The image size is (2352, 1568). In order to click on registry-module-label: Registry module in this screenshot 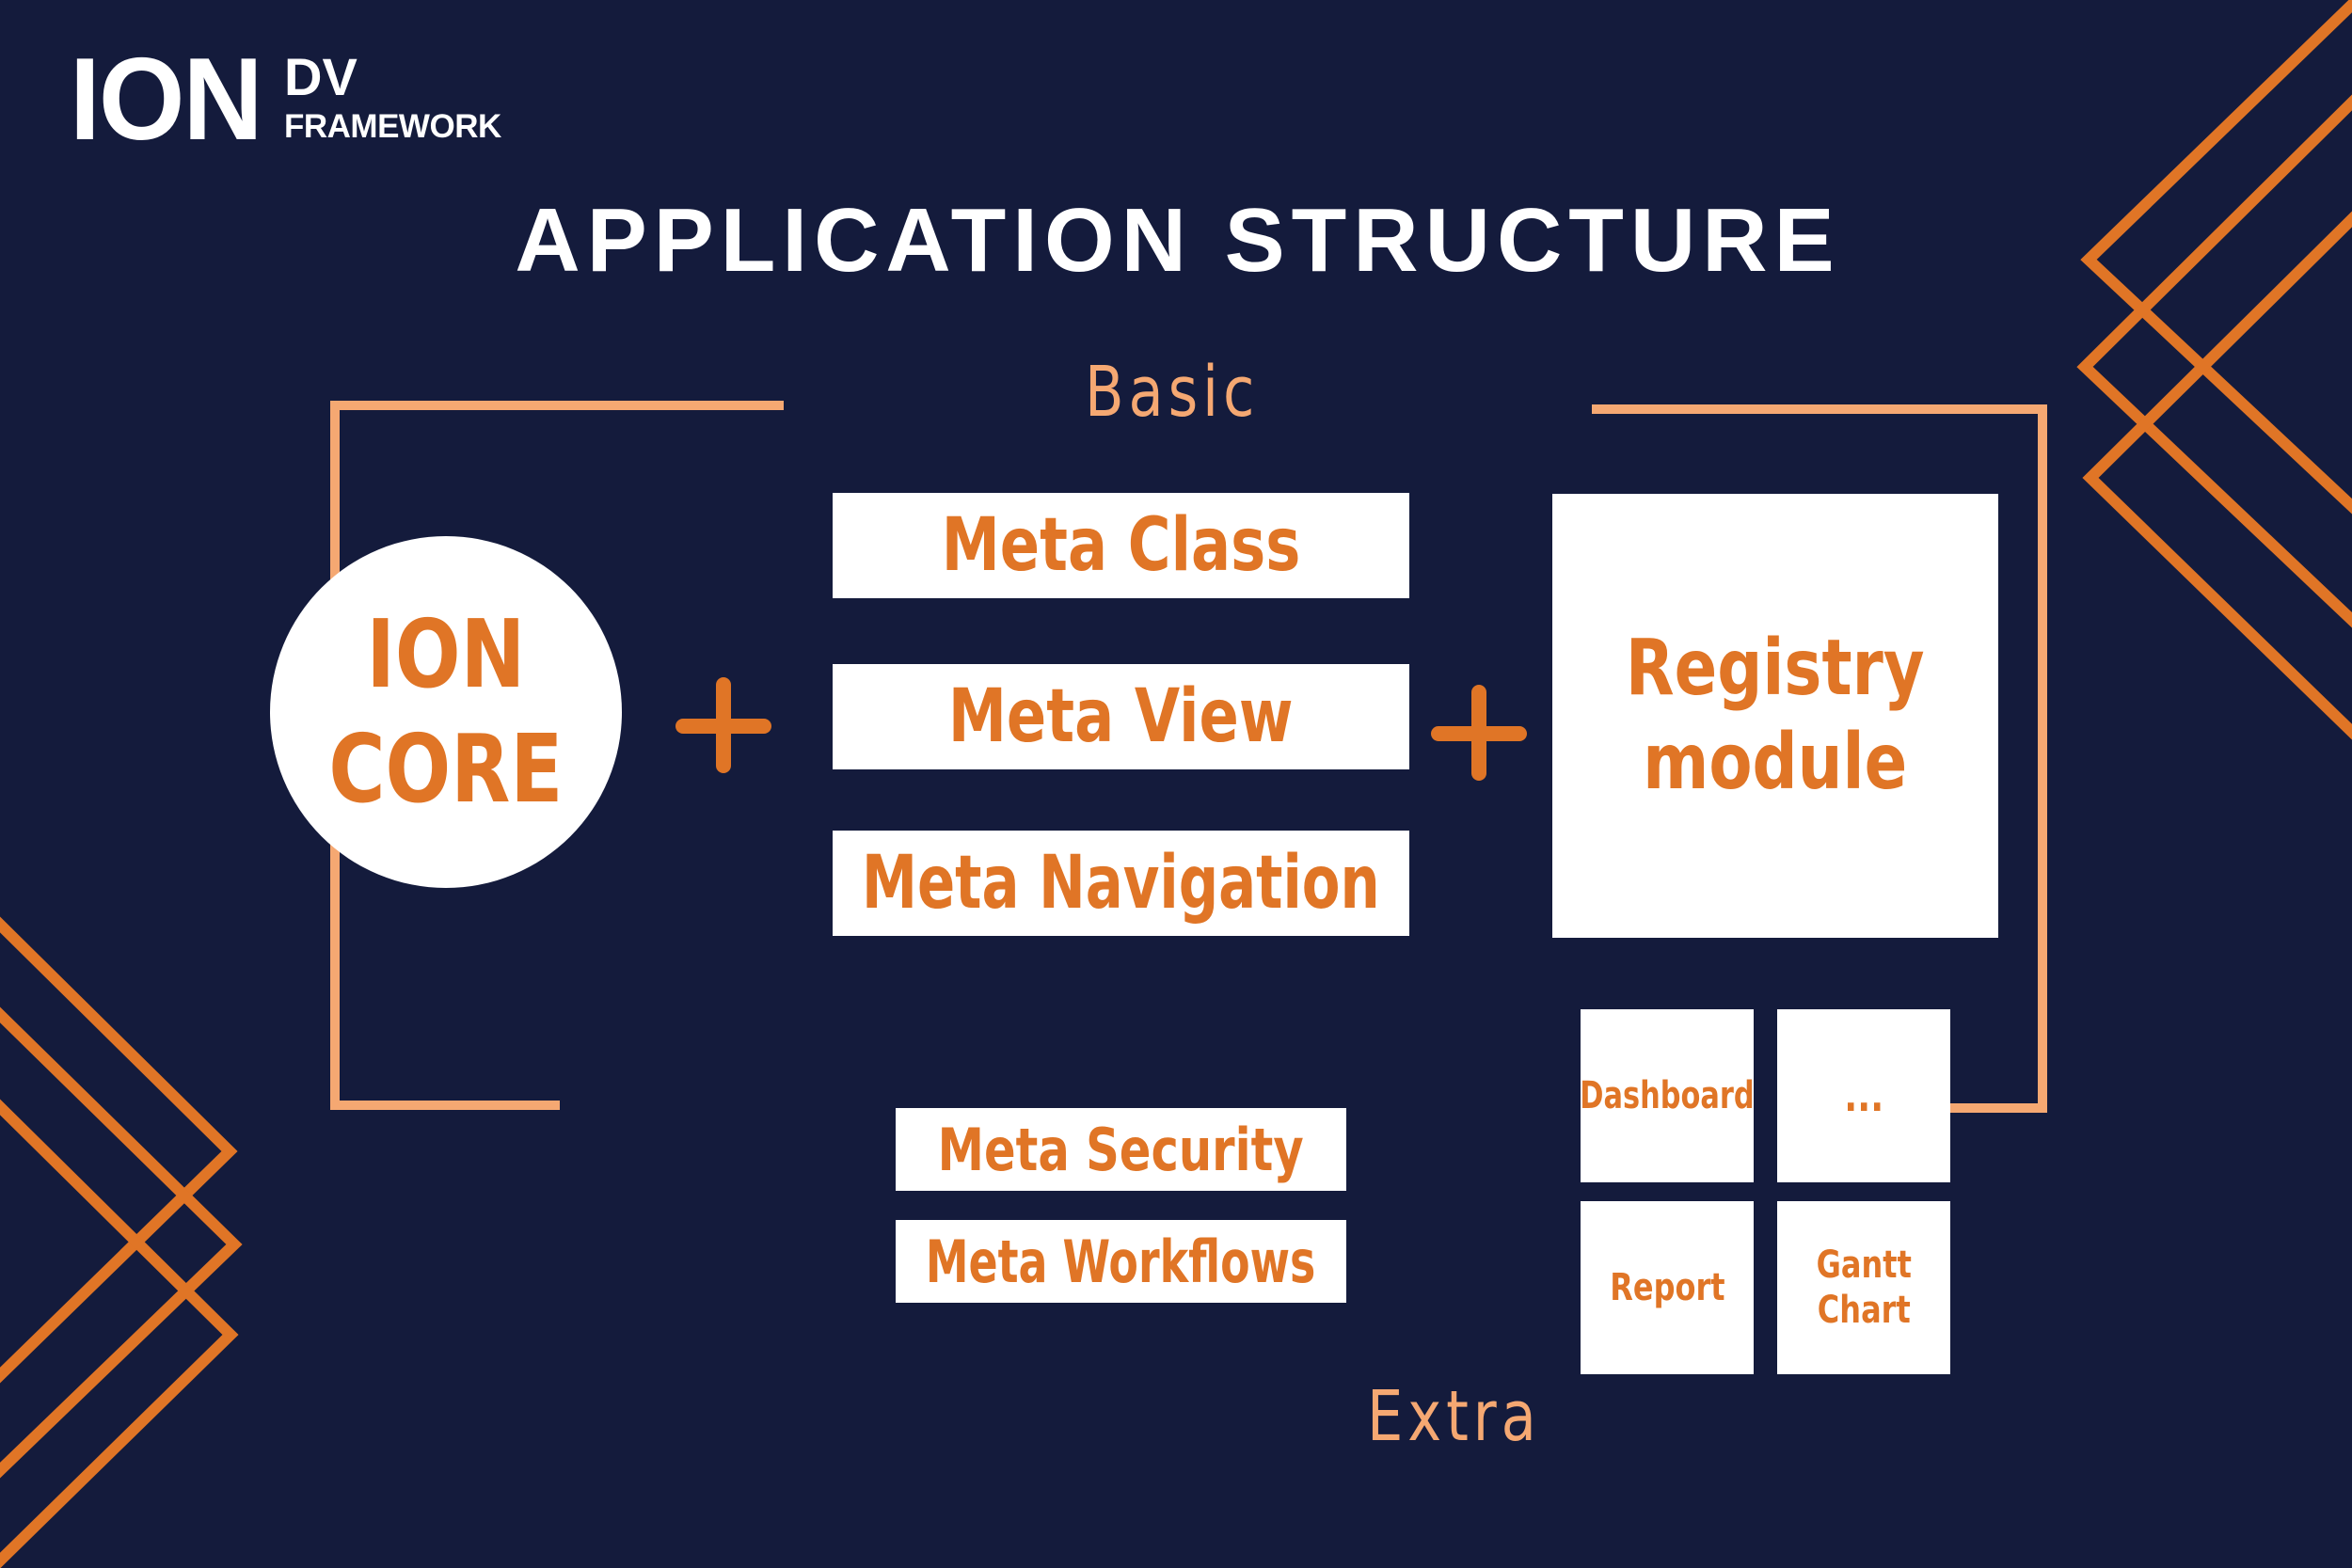, I will do `click(1775, 716)`.